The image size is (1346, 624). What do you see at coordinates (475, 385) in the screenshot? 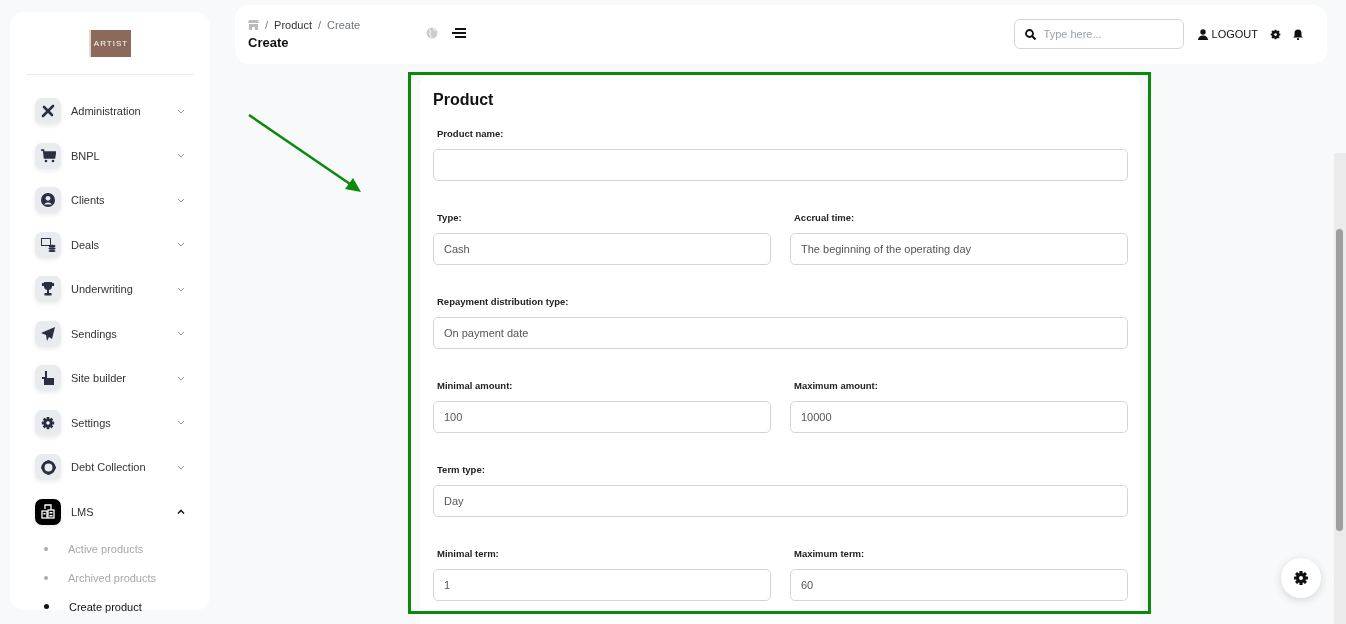
I see `field-label: Minimal amount:` at bounding box center [475, 385].